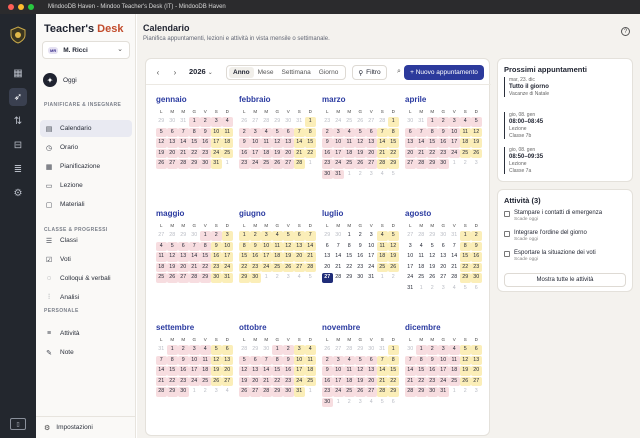 The height and width of the screenshot is (438, 640). Describe the element at coordinates (18, 121) in the screenshot. I see `sync-icon: ⇅` at that location.